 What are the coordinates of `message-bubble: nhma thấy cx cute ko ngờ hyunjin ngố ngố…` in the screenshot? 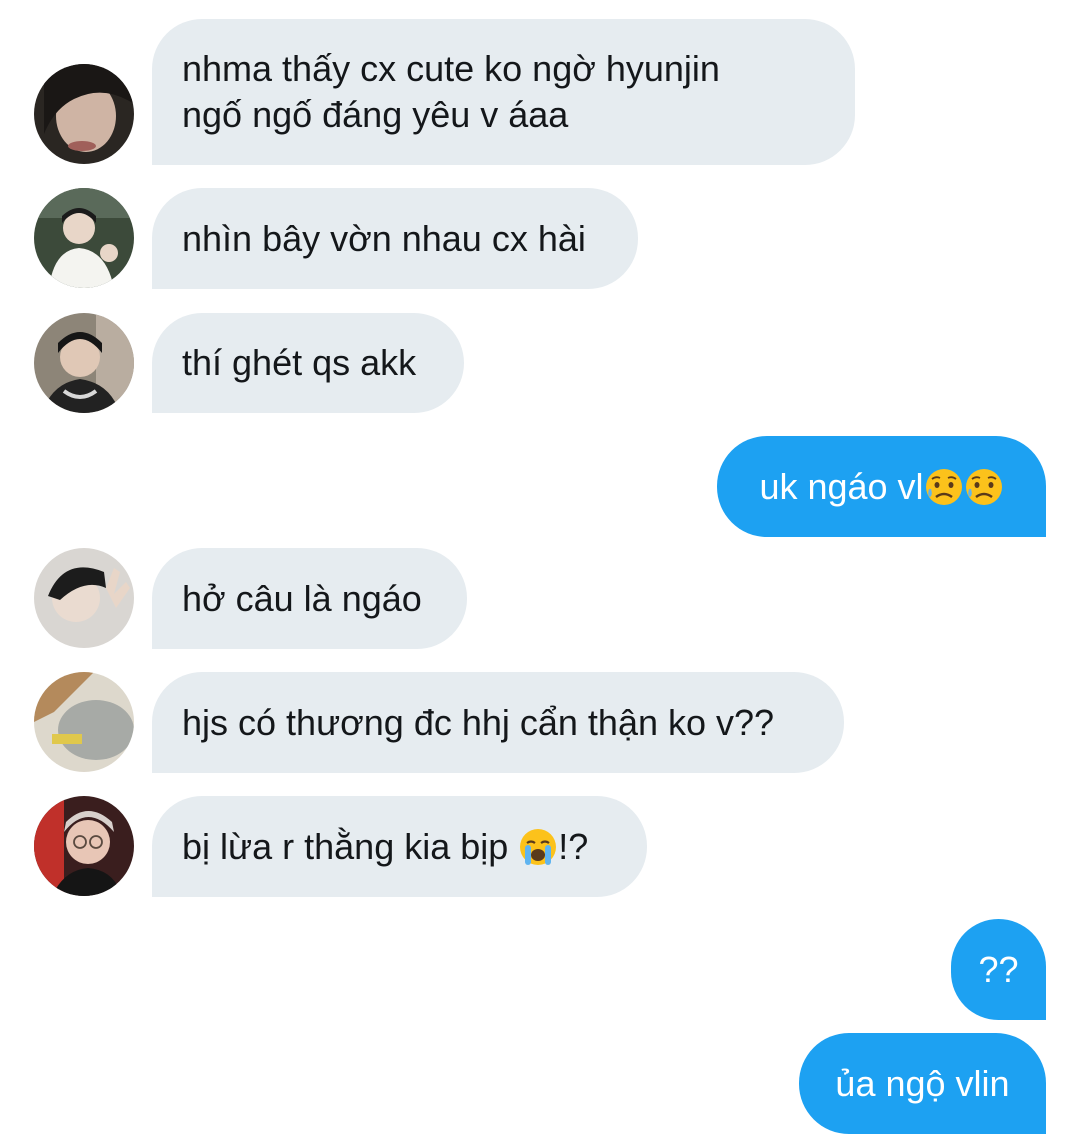 It's located at (503, 92).